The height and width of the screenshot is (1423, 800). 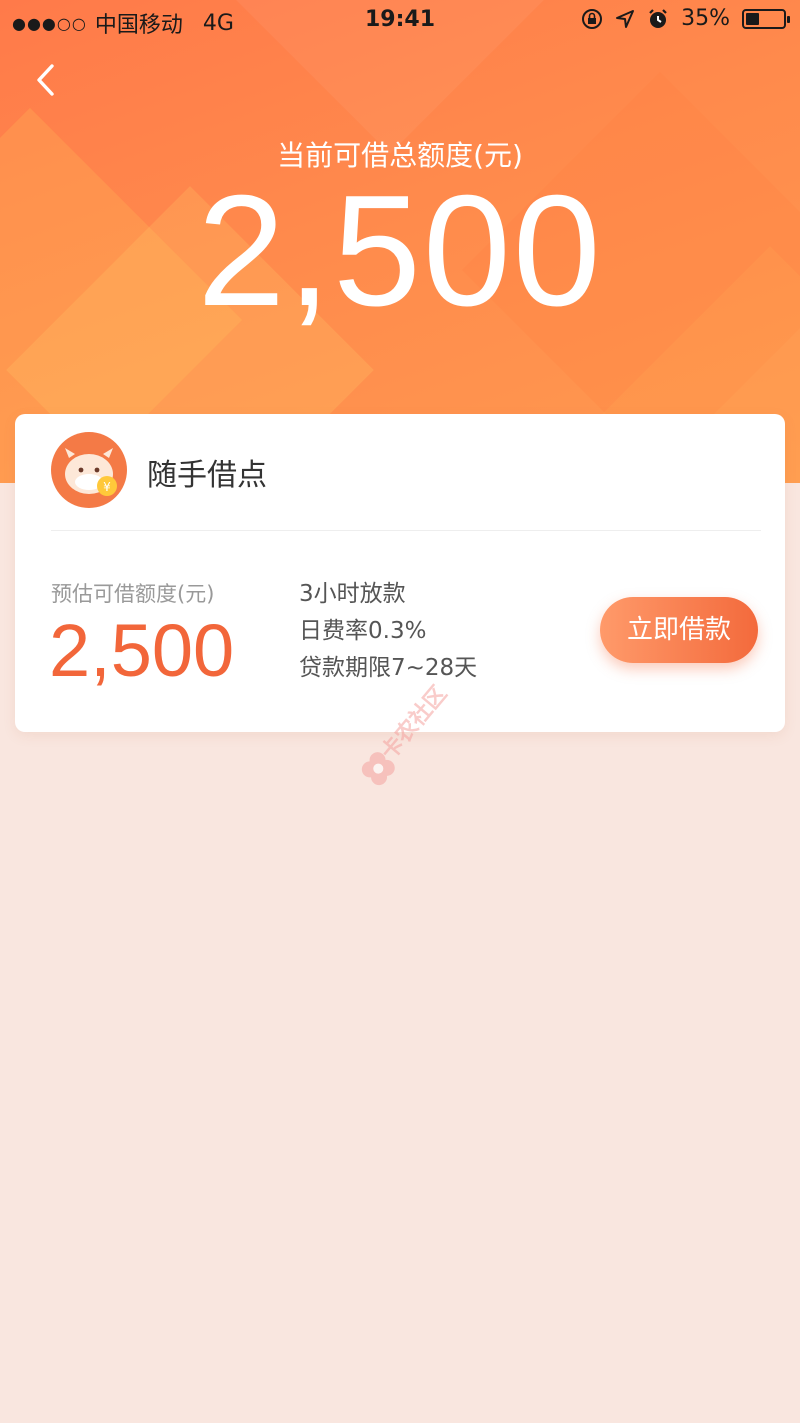 I want to click on battery-percent: 35%, so click(x=705, y=18).